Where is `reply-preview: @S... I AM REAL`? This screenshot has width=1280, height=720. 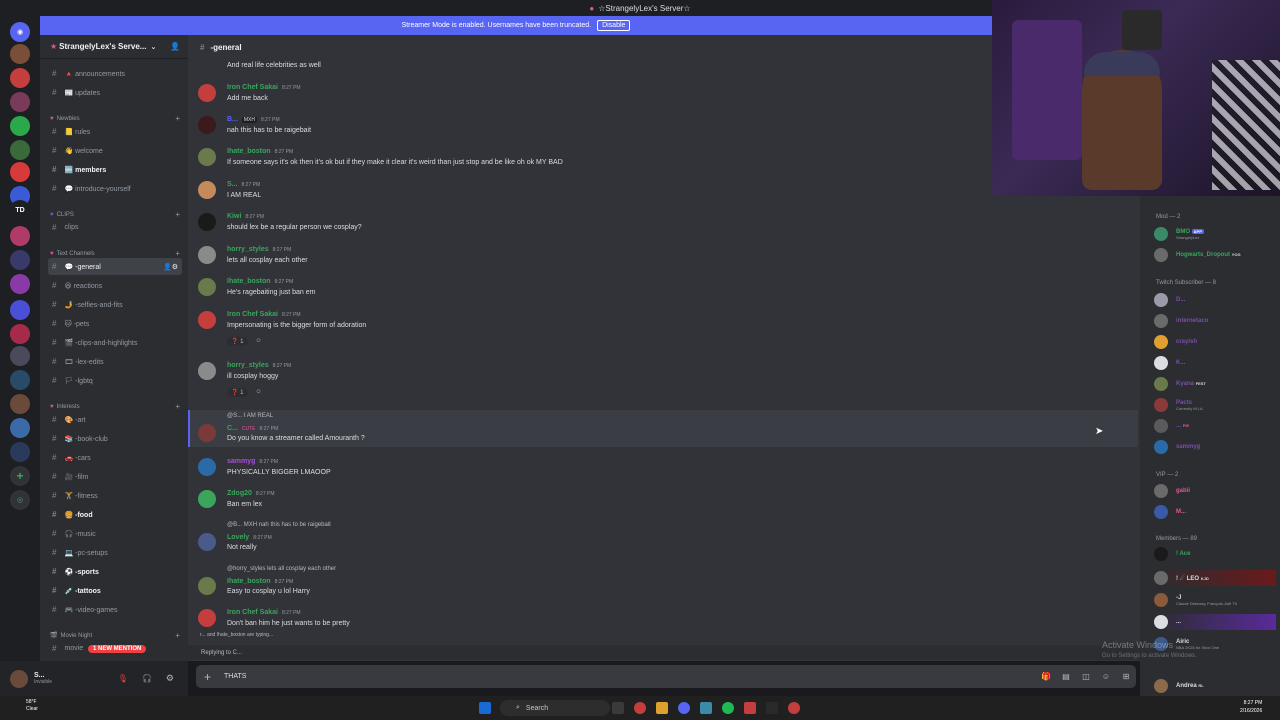 reply-preview: @S... I AM REAL is located at coordinates (250, 416).